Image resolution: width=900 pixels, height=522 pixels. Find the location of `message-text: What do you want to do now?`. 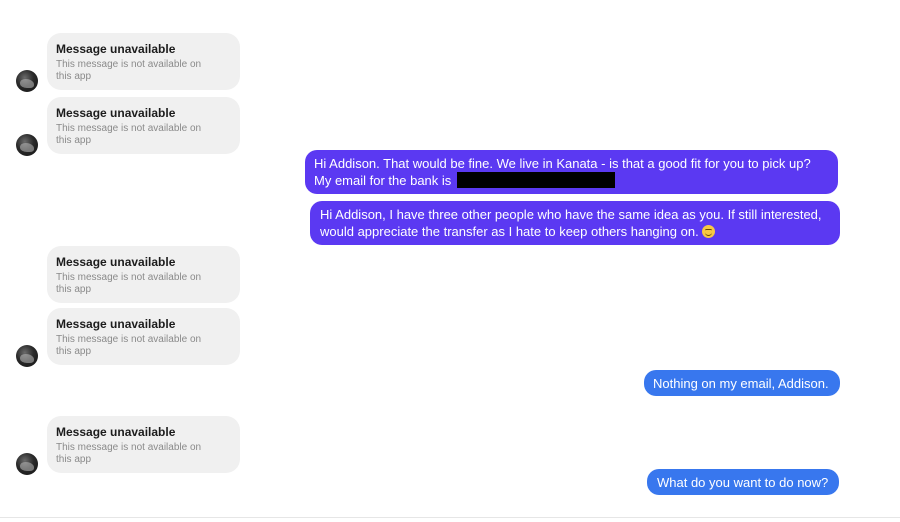

message-text: What do you want to do now? is located at coordinates (743, 482).